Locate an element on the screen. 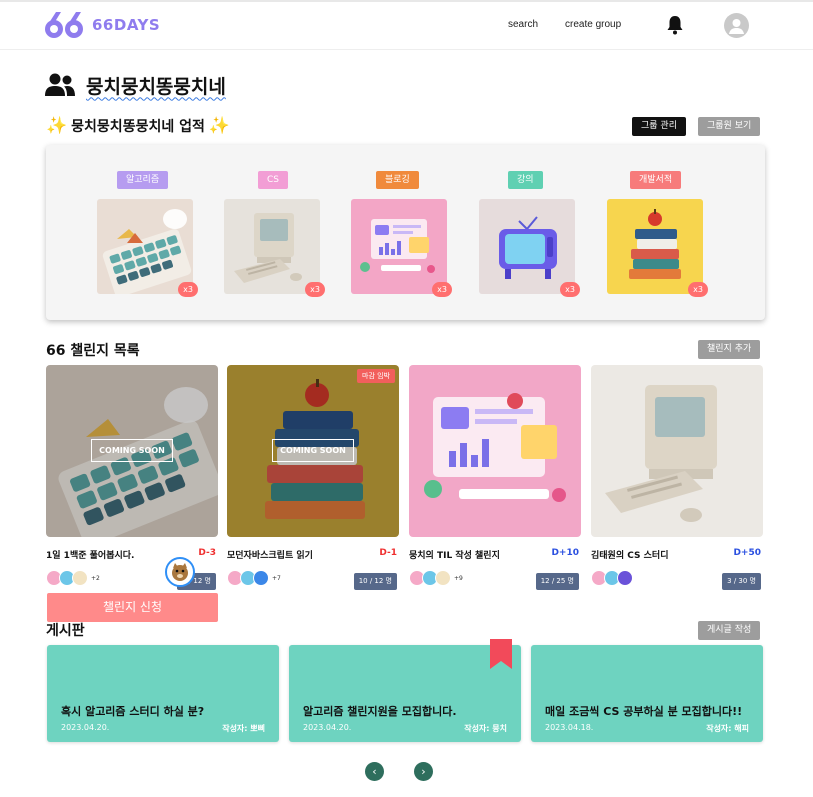 The width and height of the screenshot is (813, 797). participant-avatars: +9 is located at coordinates (436, 578).